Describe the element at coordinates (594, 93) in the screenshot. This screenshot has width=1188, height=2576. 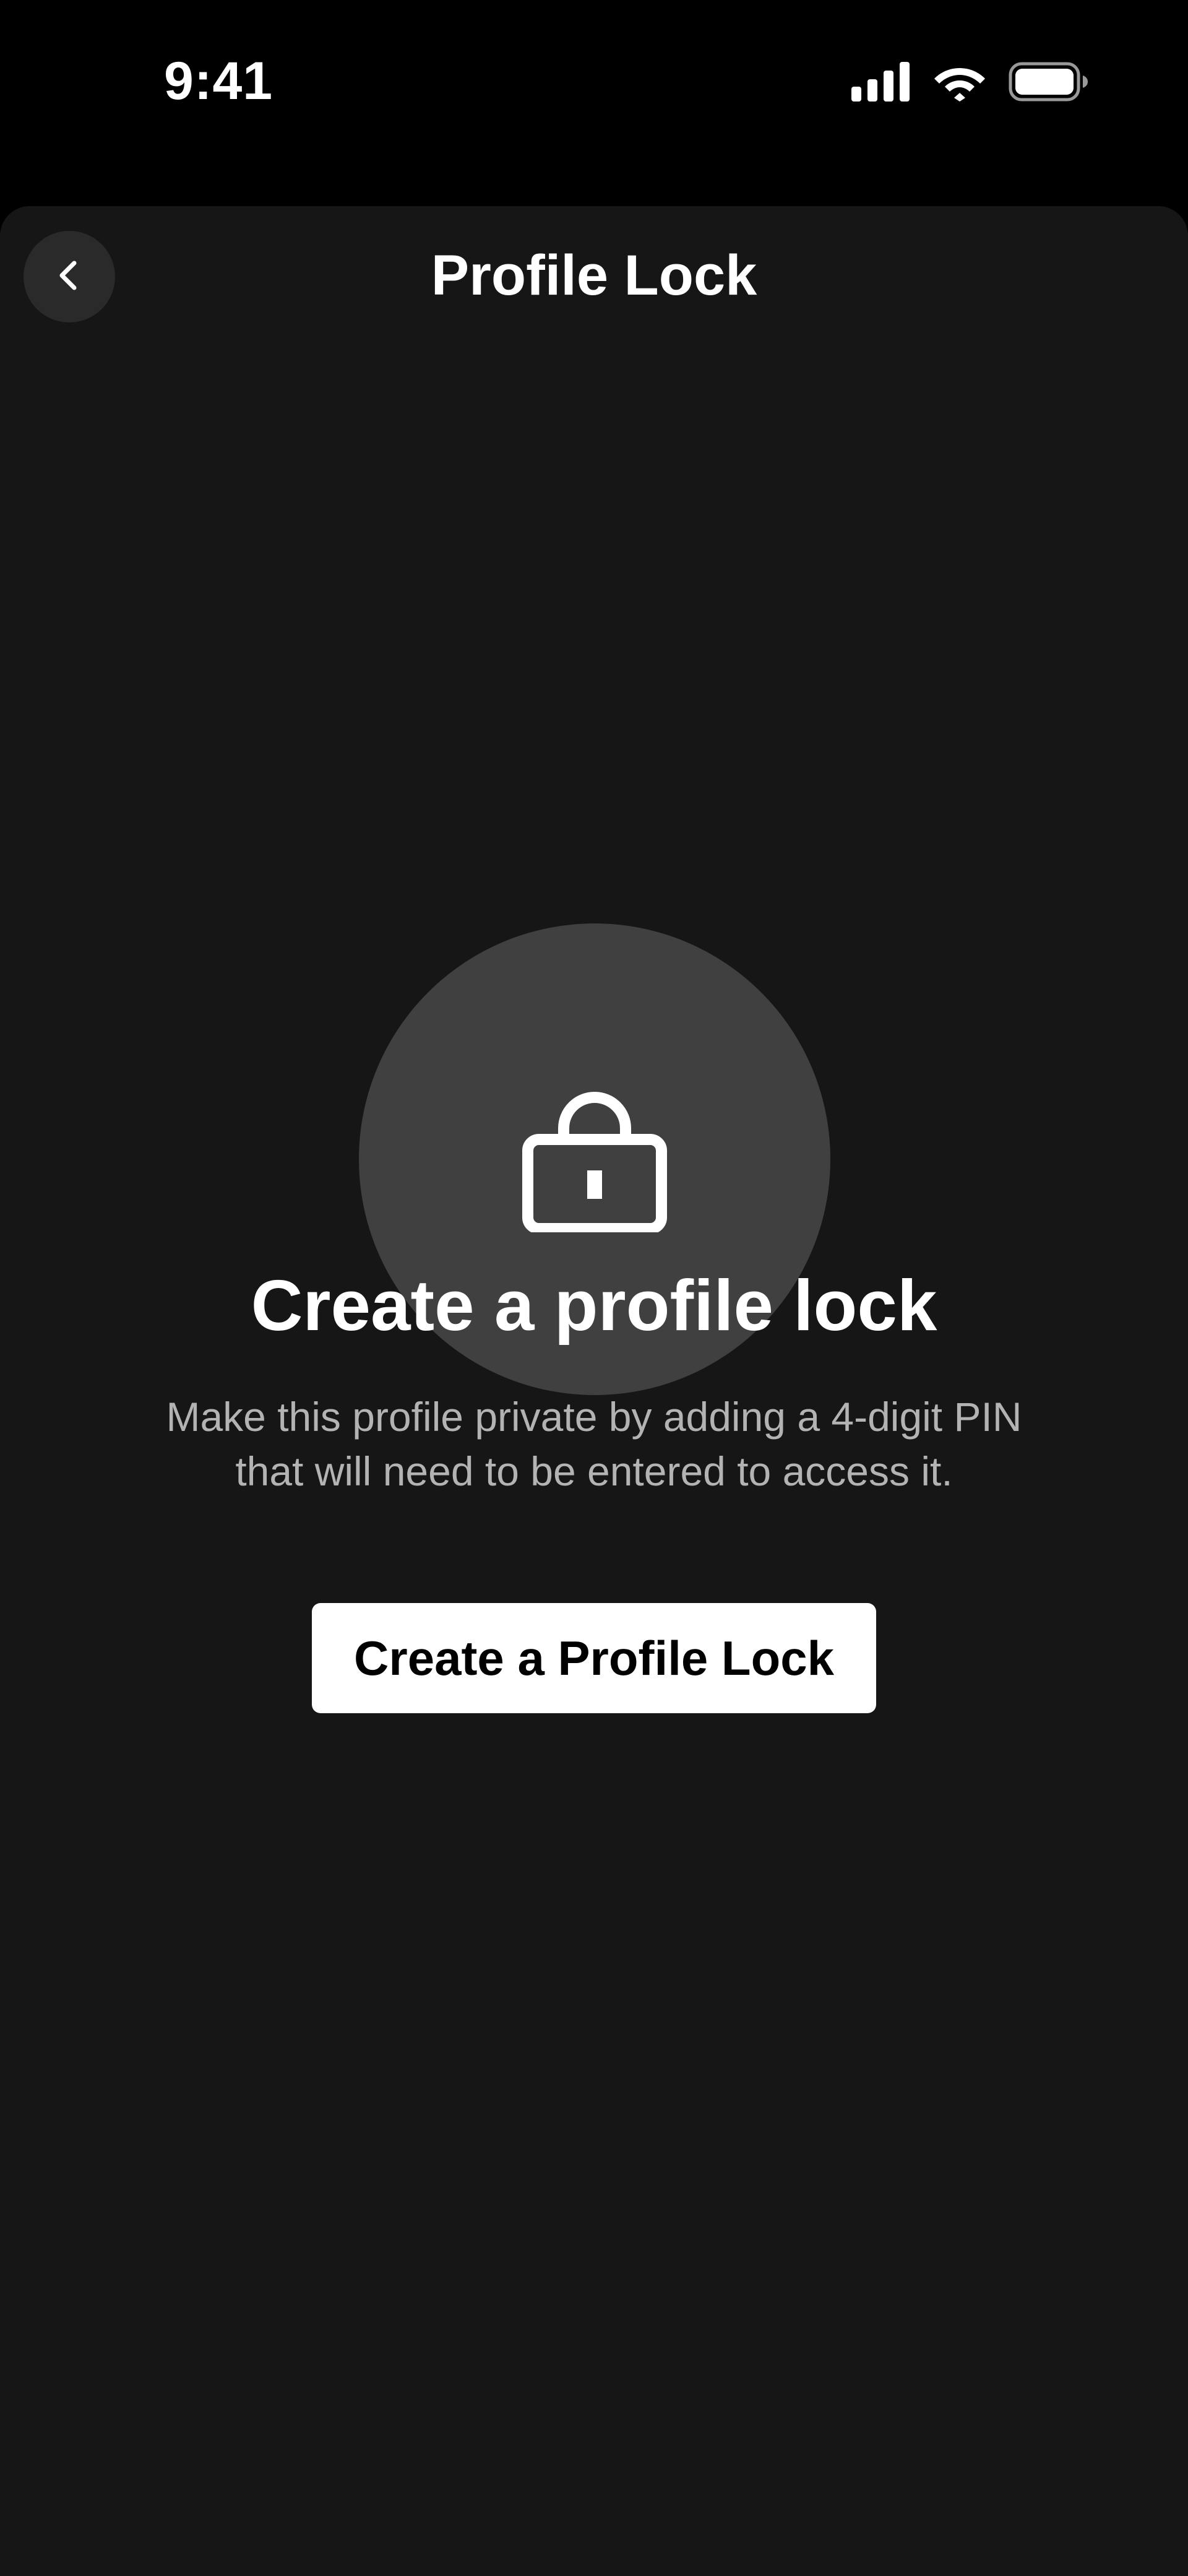
I see `status-bar: 9:41` at that location.